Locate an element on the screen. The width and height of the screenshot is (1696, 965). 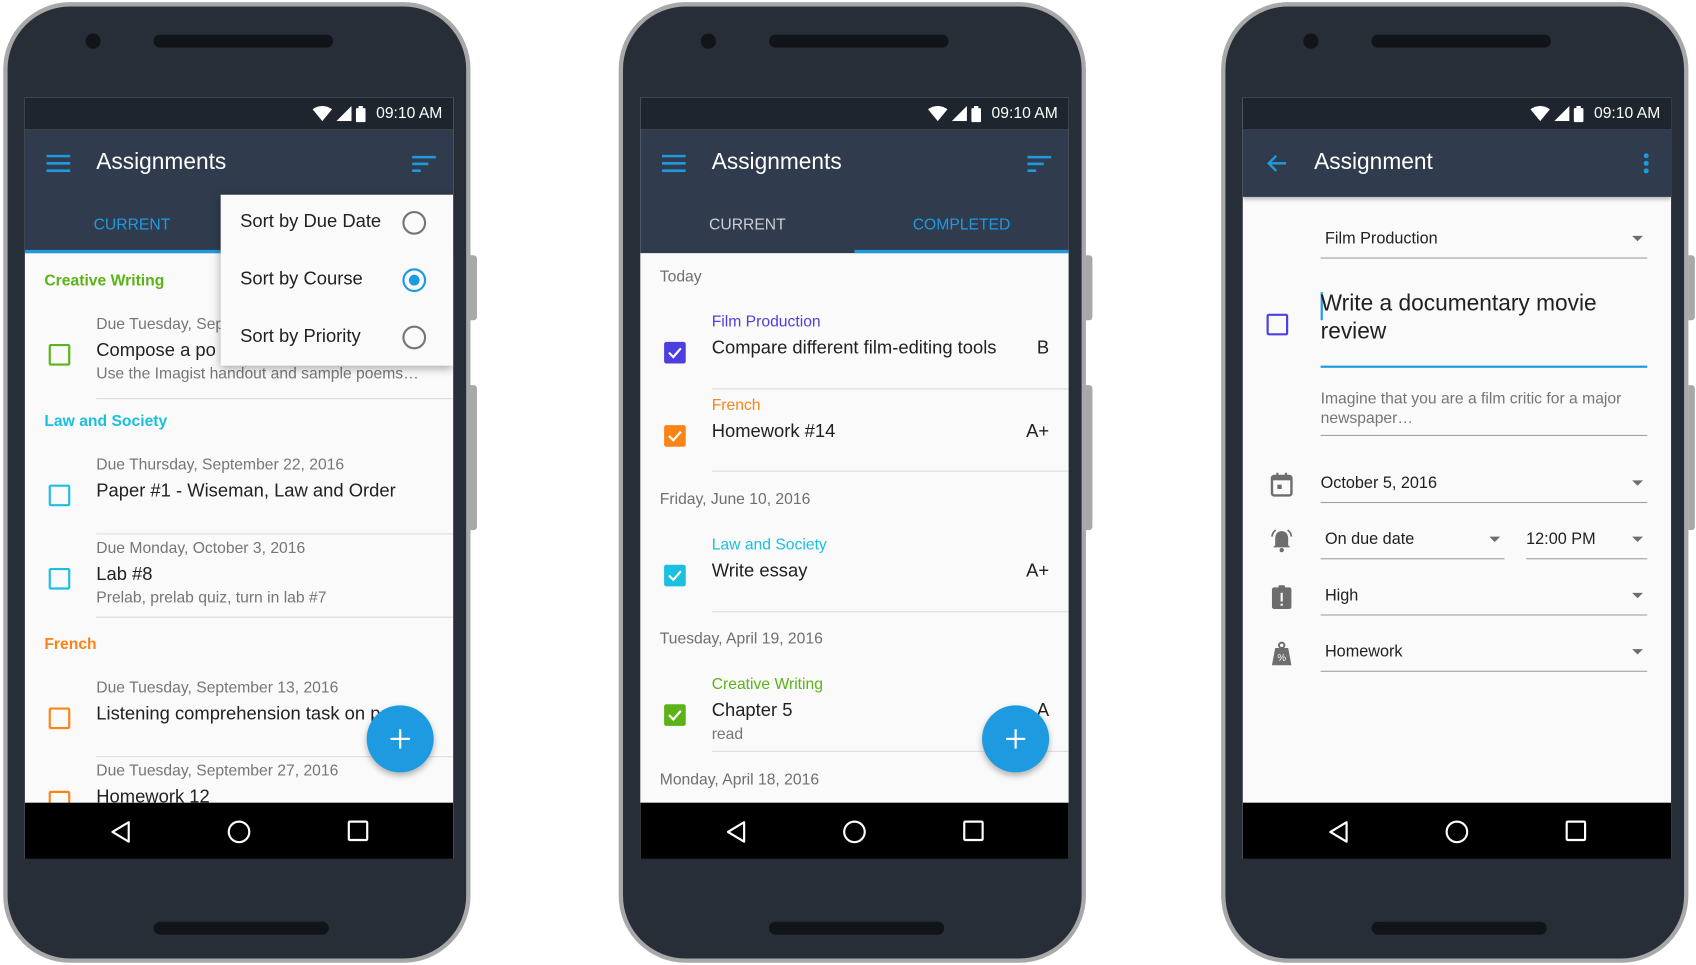
due-date: Due Tuesday, September 13, 2016 is located at coordinates (217, 688).